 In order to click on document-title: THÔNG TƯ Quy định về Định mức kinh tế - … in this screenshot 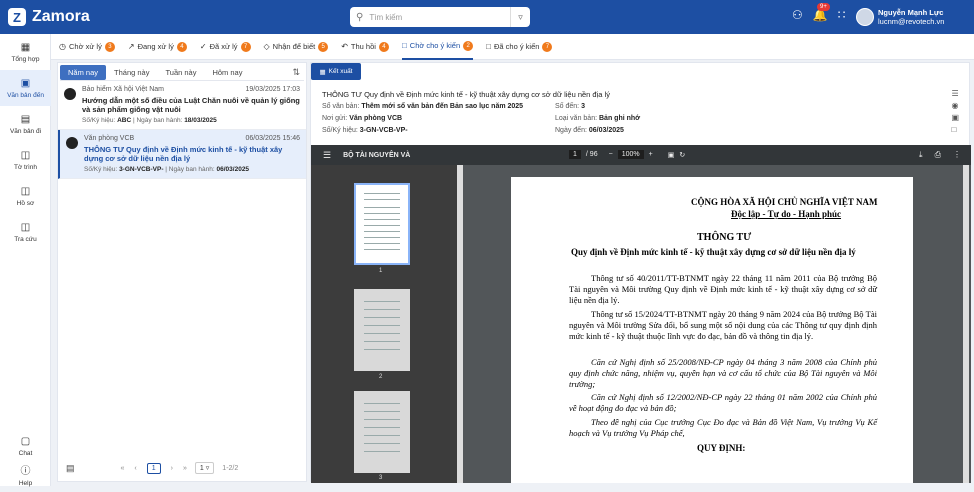, I will do `click(183, 154)`.